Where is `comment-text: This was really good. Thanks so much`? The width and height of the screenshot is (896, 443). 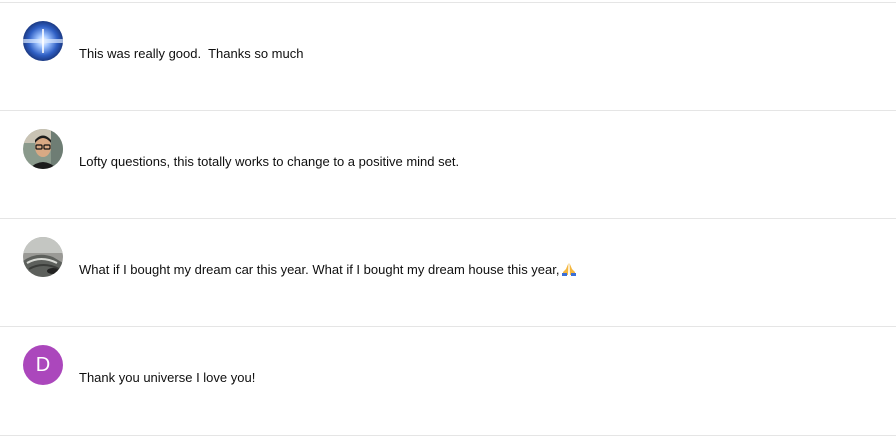 comment-text: This was really good. Thanks so much is located at coordinates (191, 53).